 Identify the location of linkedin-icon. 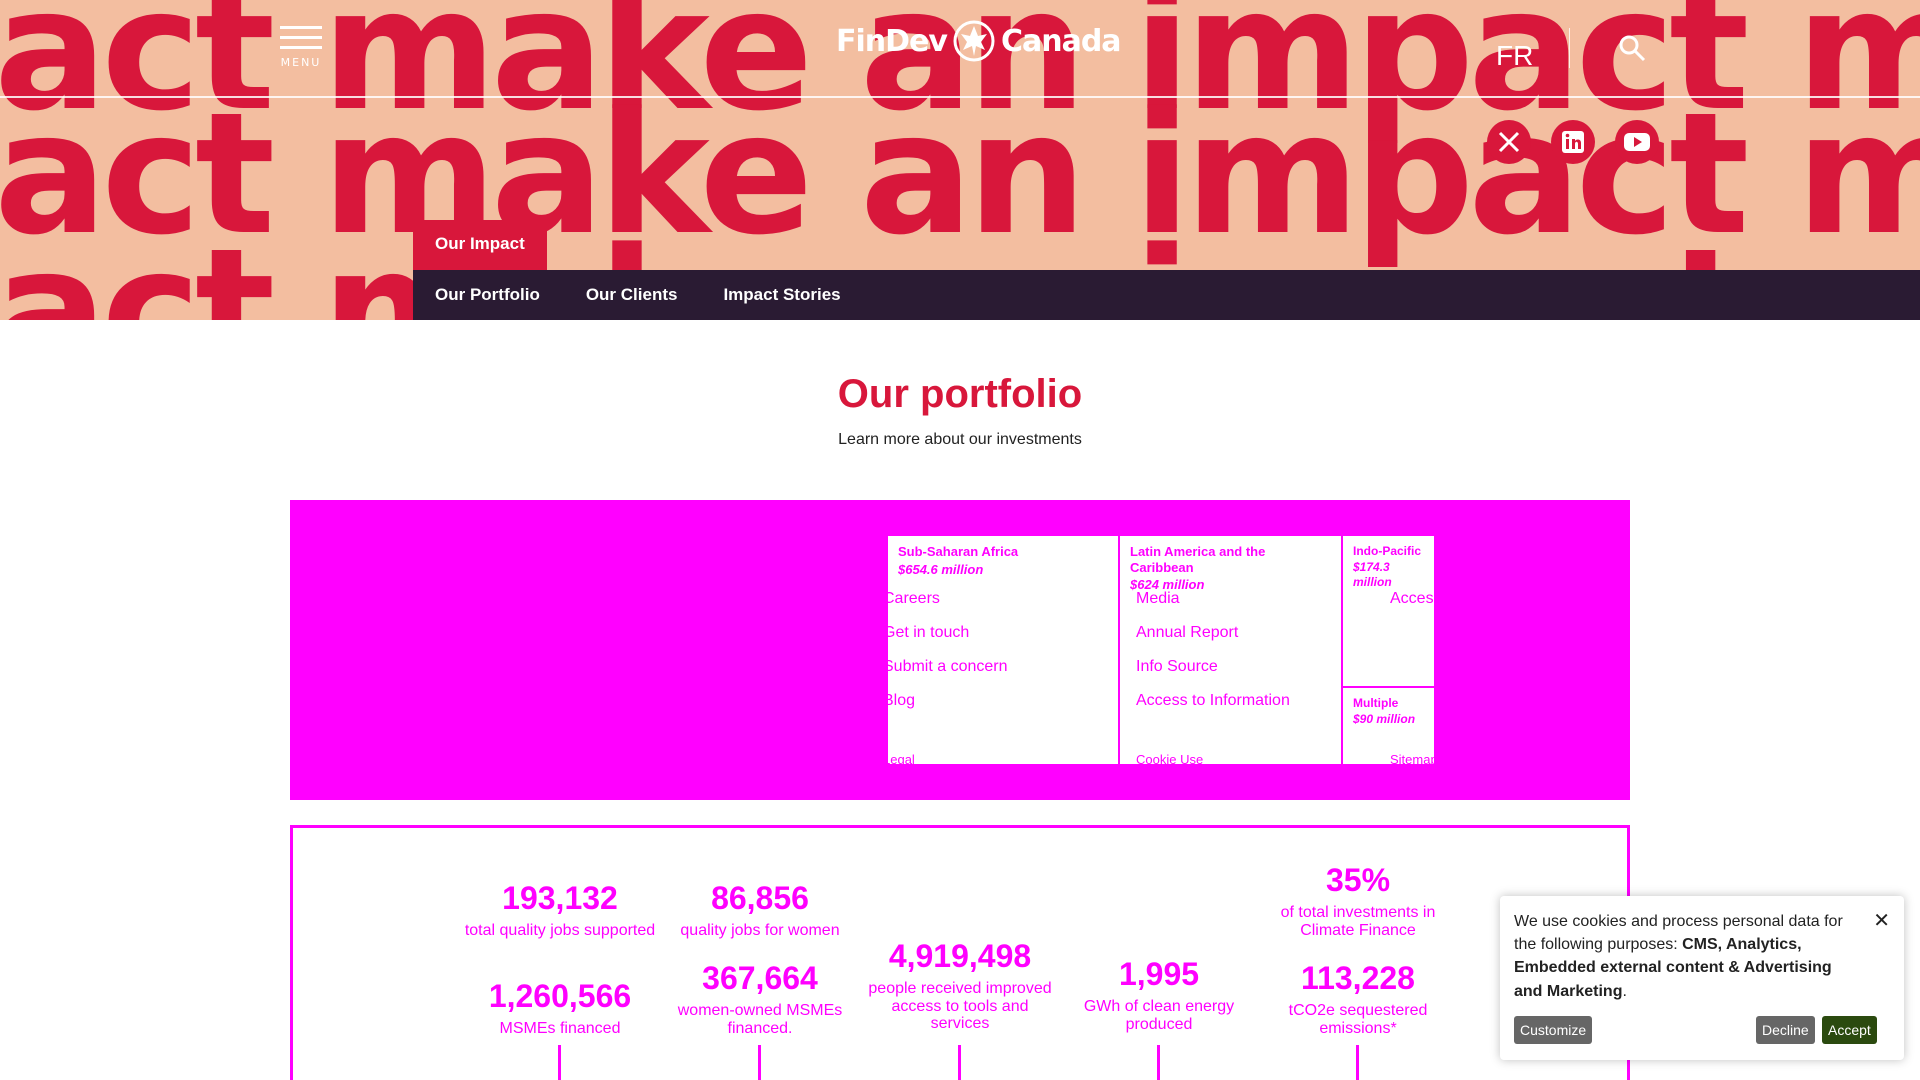
(1573, 142).